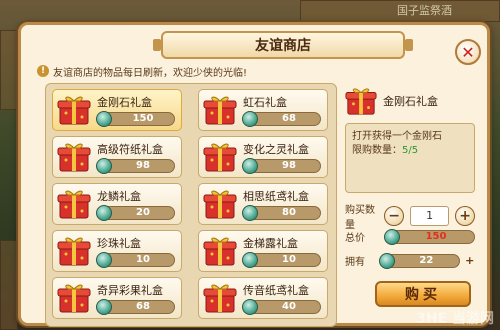  I want to click on increase-quantity-button: +, so click(465, 216).